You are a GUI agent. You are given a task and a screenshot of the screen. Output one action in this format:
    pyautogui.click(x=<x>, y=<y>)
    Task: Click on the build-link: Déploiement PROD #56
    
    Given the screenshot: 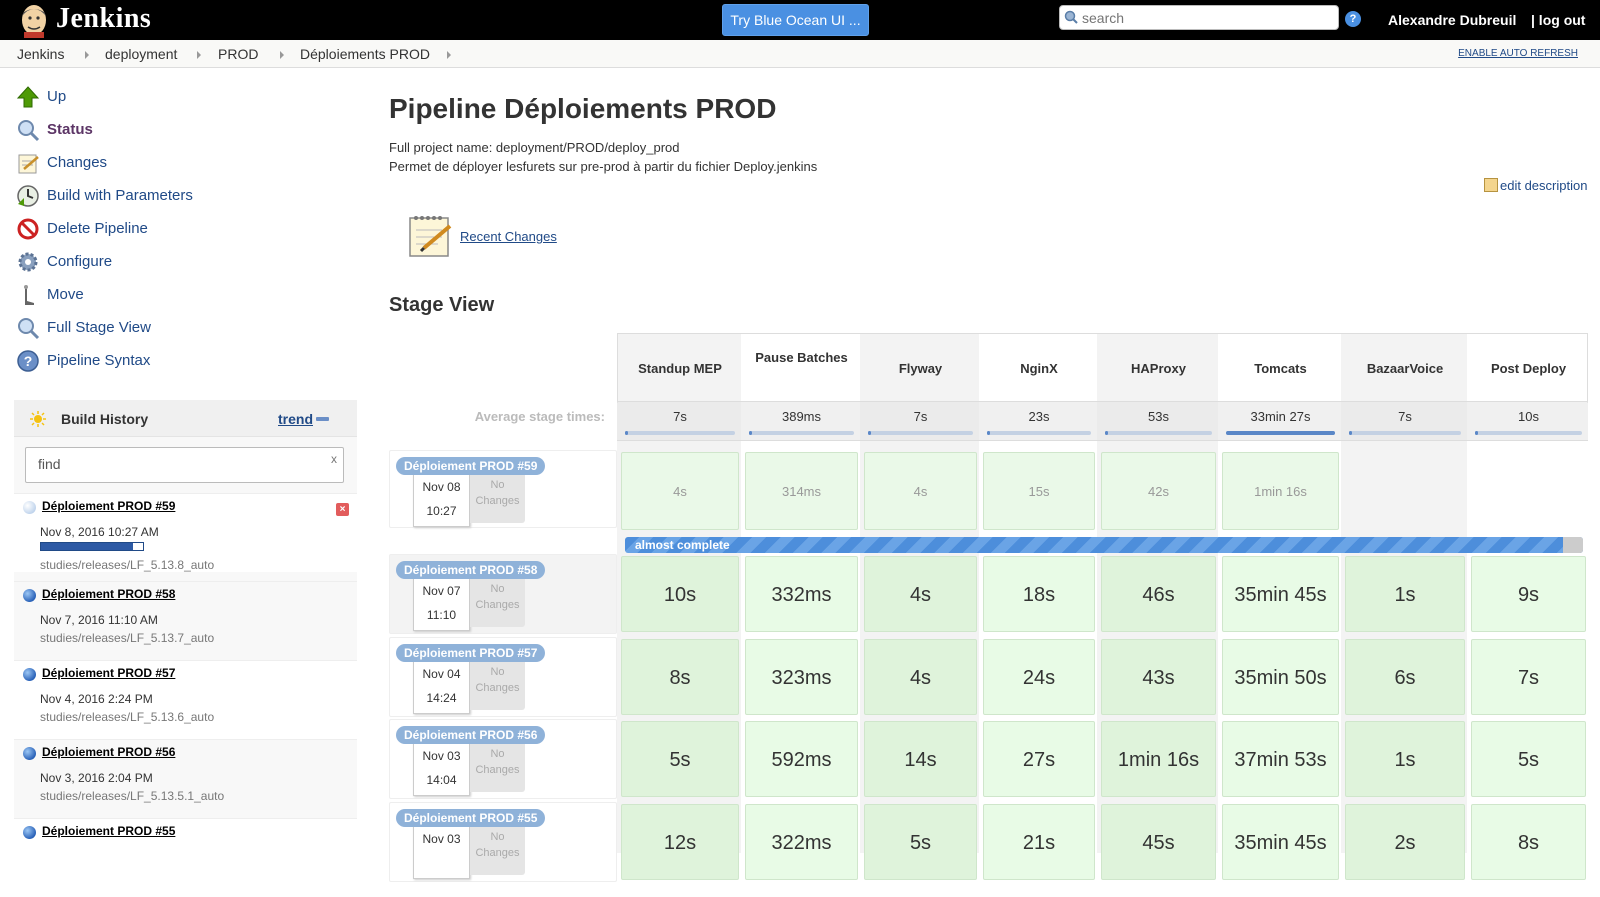 What is the action you would take?
    pyautogui.click(x=108, y=752)
    